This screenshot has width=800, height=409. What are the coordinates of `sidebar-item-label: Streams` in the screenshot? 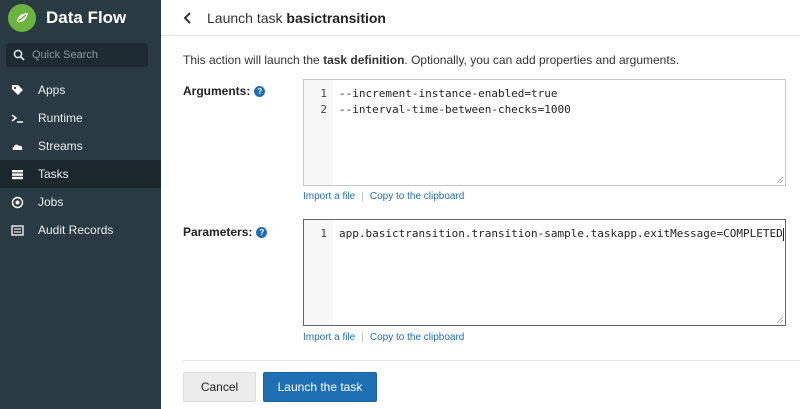 It's located at (60, 146).